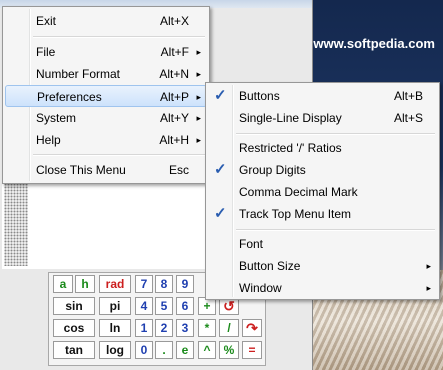 The width and height of the screenshot is (443, 370). Describe the element at coordinates (322, 266) in the screenshot. I see `menu-item-button-size: Button Size ▸` at that location.